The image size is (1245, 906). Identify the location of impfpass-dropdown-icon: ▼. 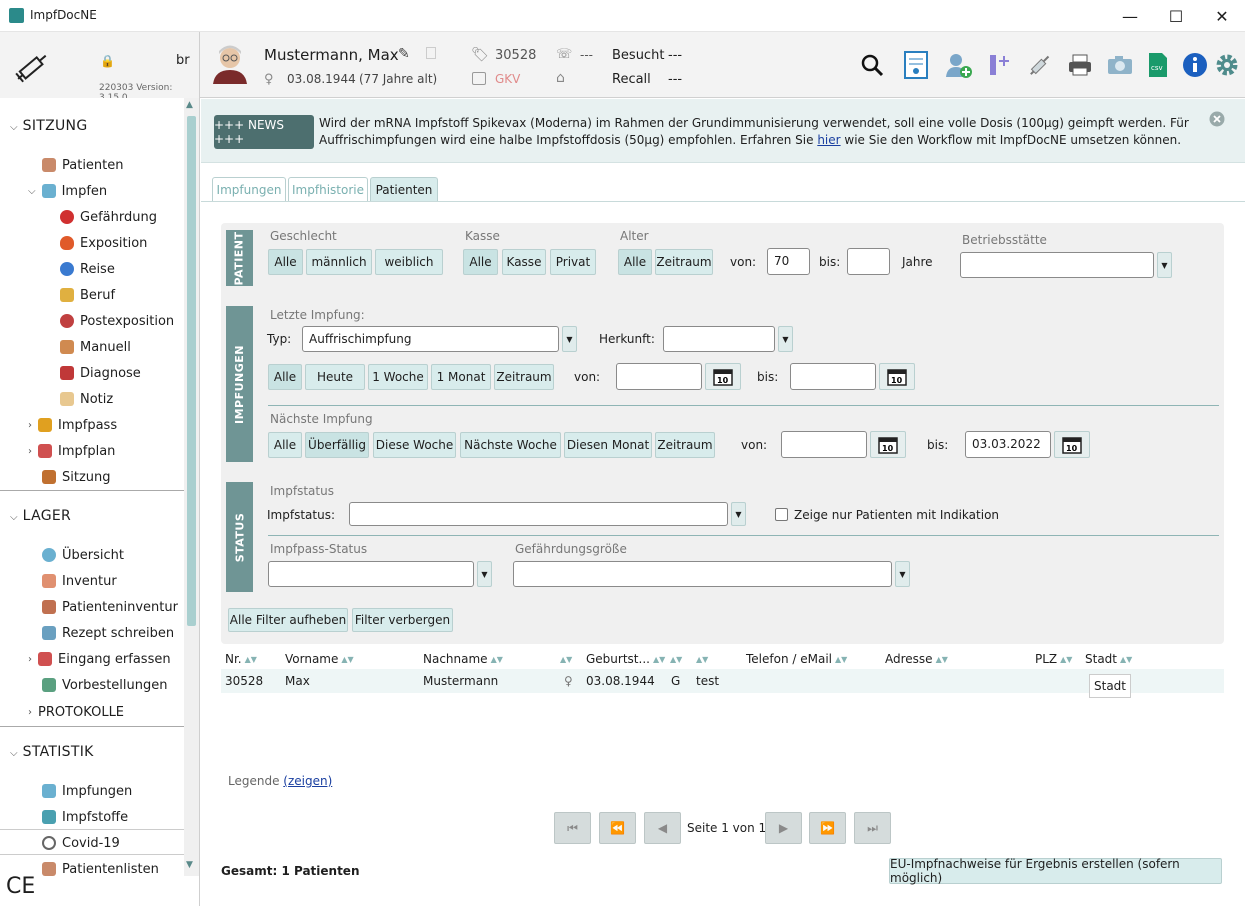
(484, 574).